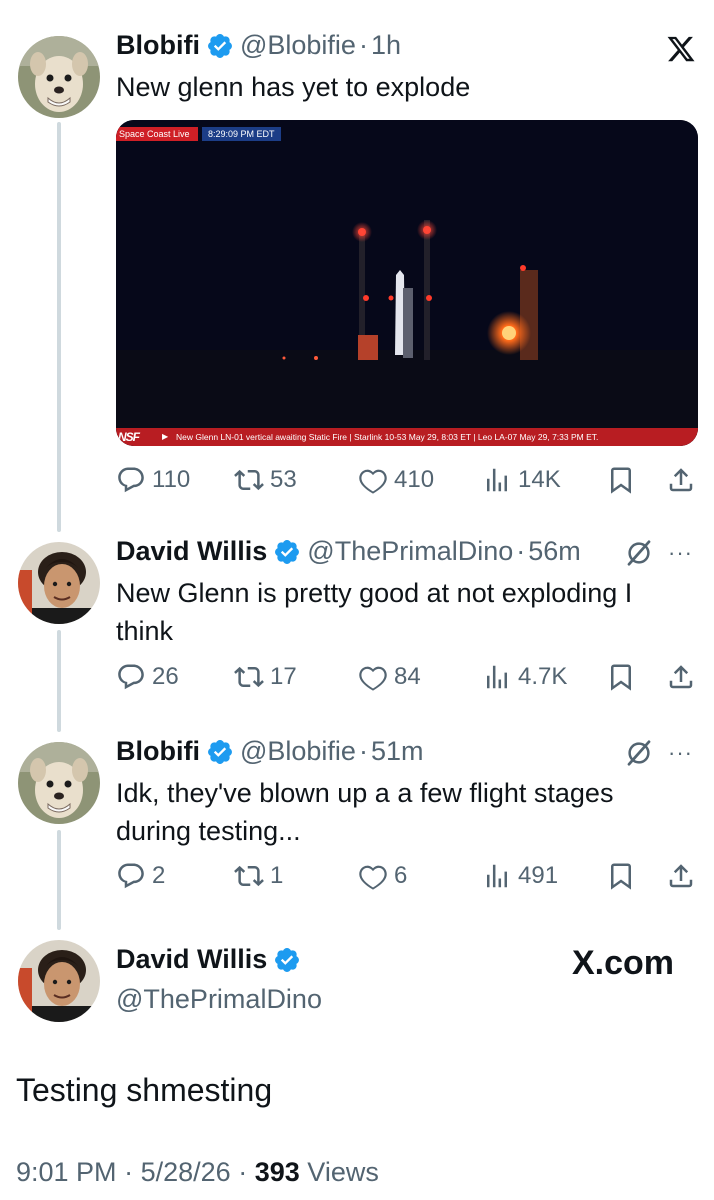 The height and width of the screenshot is (1200, 714). I want to click on views-button: 4.7K, so click(524, 677).